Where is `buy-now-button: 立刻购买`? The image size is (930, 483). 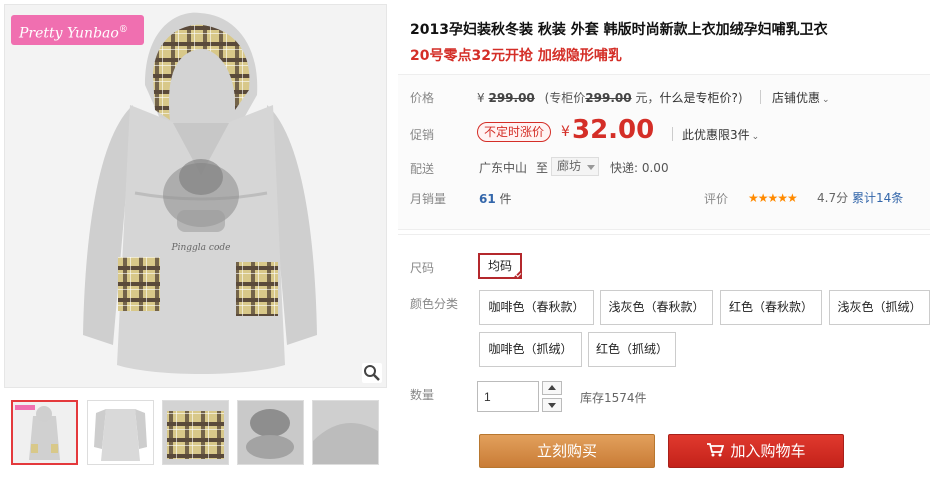
buy-now-button: 立刻购买 is located at coordinates (567, 451).